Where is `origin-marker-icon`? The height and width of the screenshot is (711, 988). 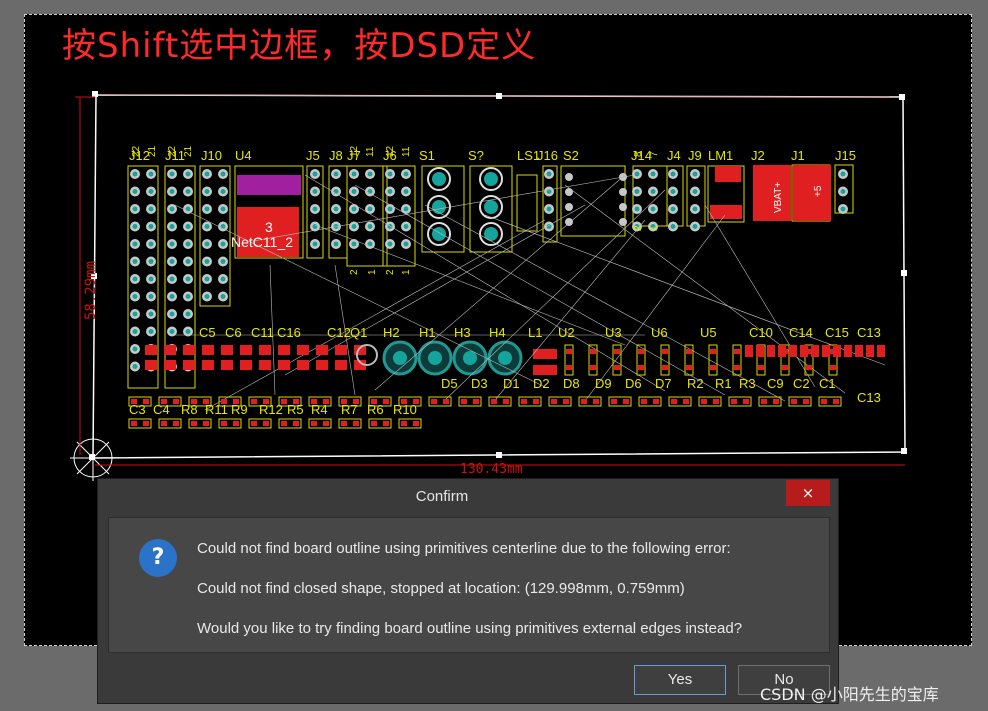 origin-marker-icon is located at coordinates (93, 458).